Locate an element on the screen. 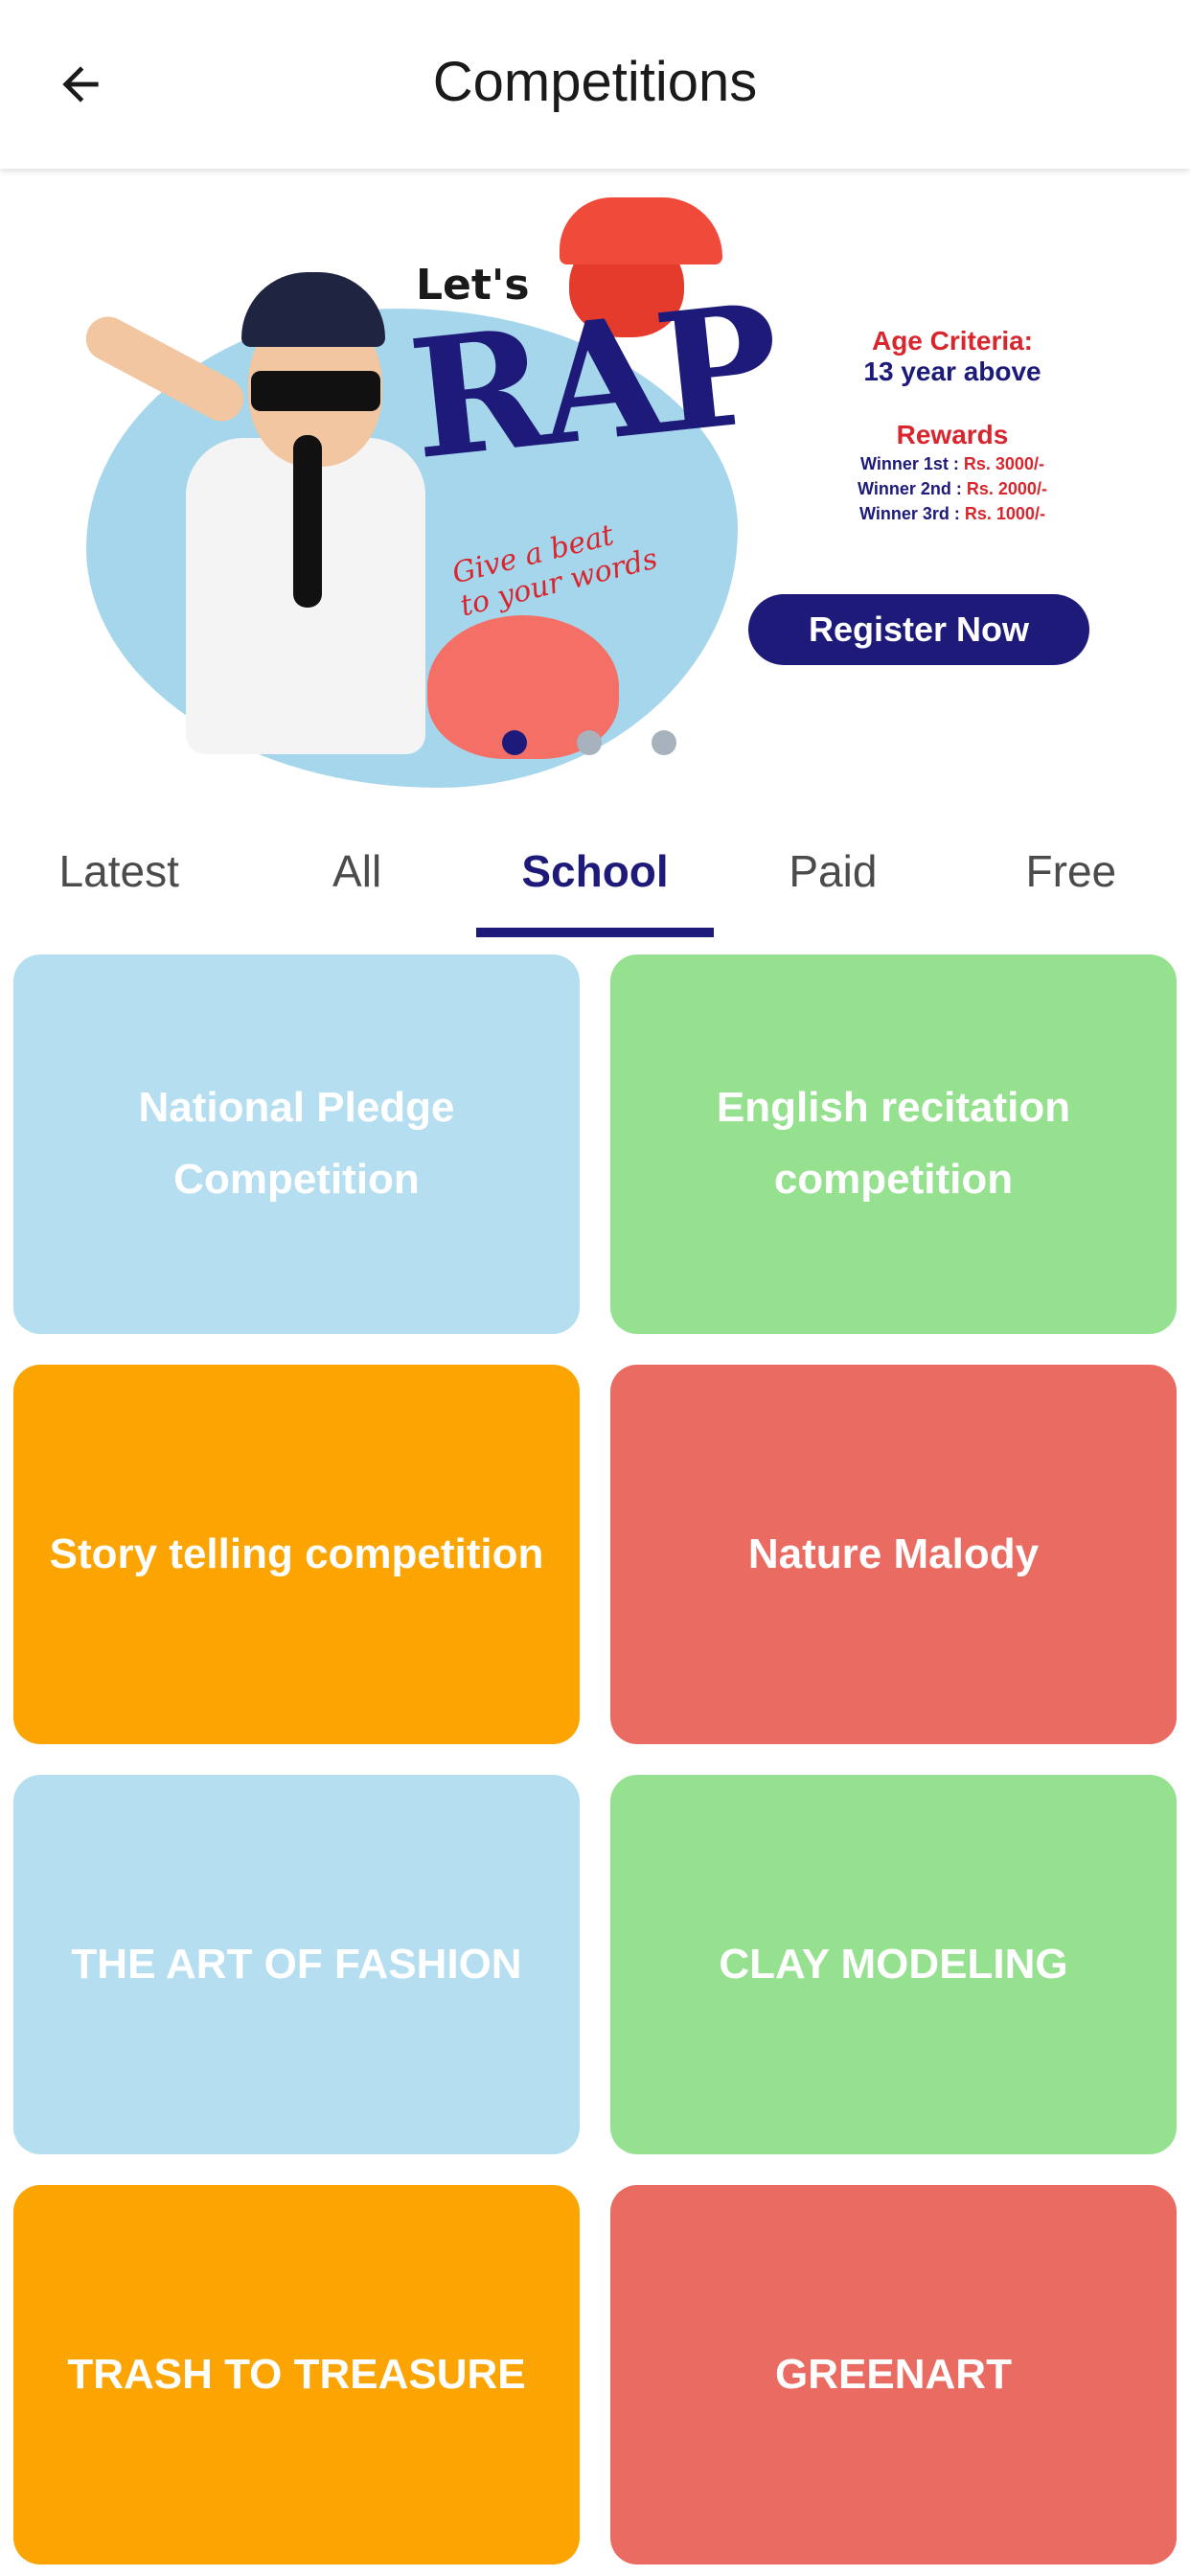 The width and height of the screenshot is (1190, 2576). competition-card: English recitation competition is located at coordinates (894, 1144).